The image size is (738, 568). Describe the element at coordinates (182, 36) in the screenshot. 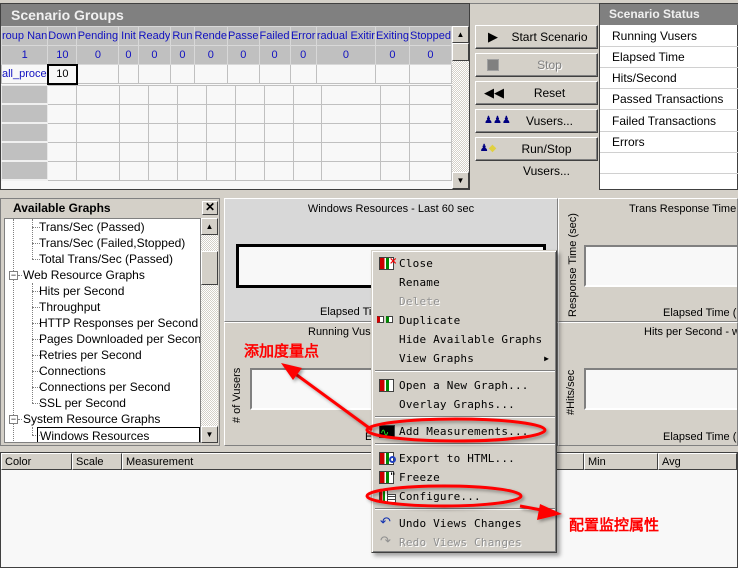

I see `column-header: Run` at that location.